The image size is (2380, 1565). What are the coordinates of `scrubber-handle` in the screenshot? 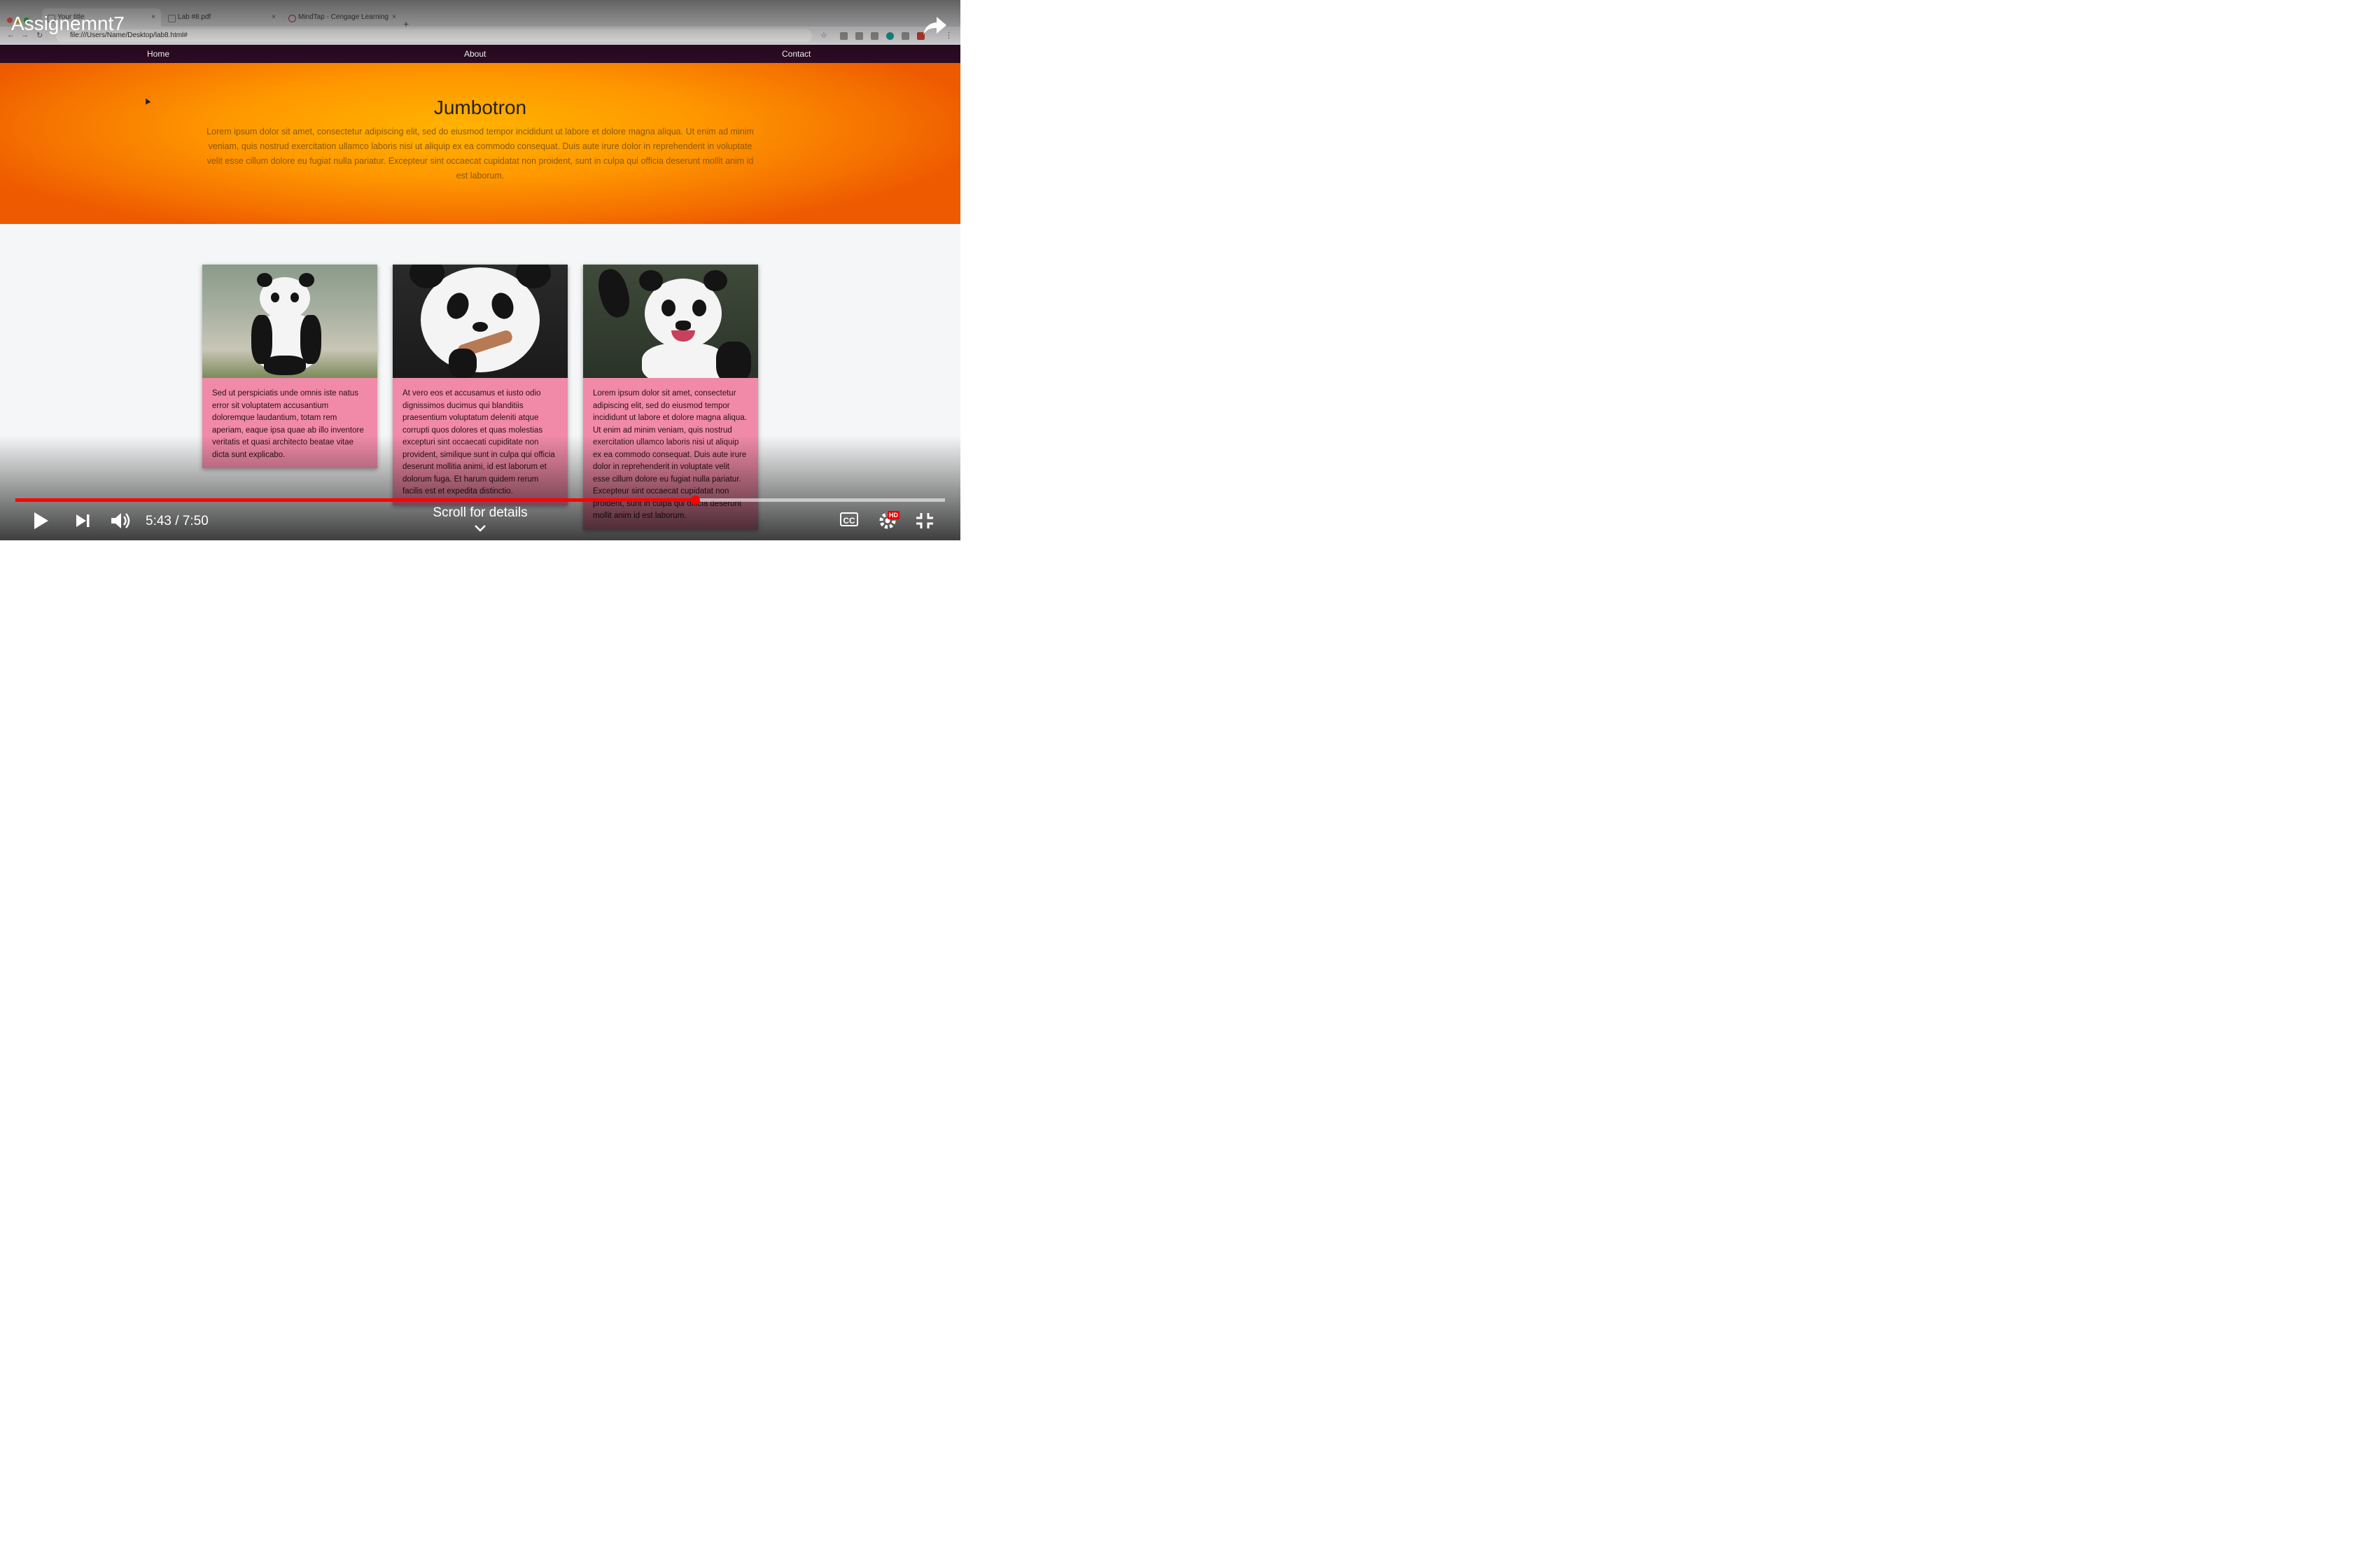 It's located at (695, 500).